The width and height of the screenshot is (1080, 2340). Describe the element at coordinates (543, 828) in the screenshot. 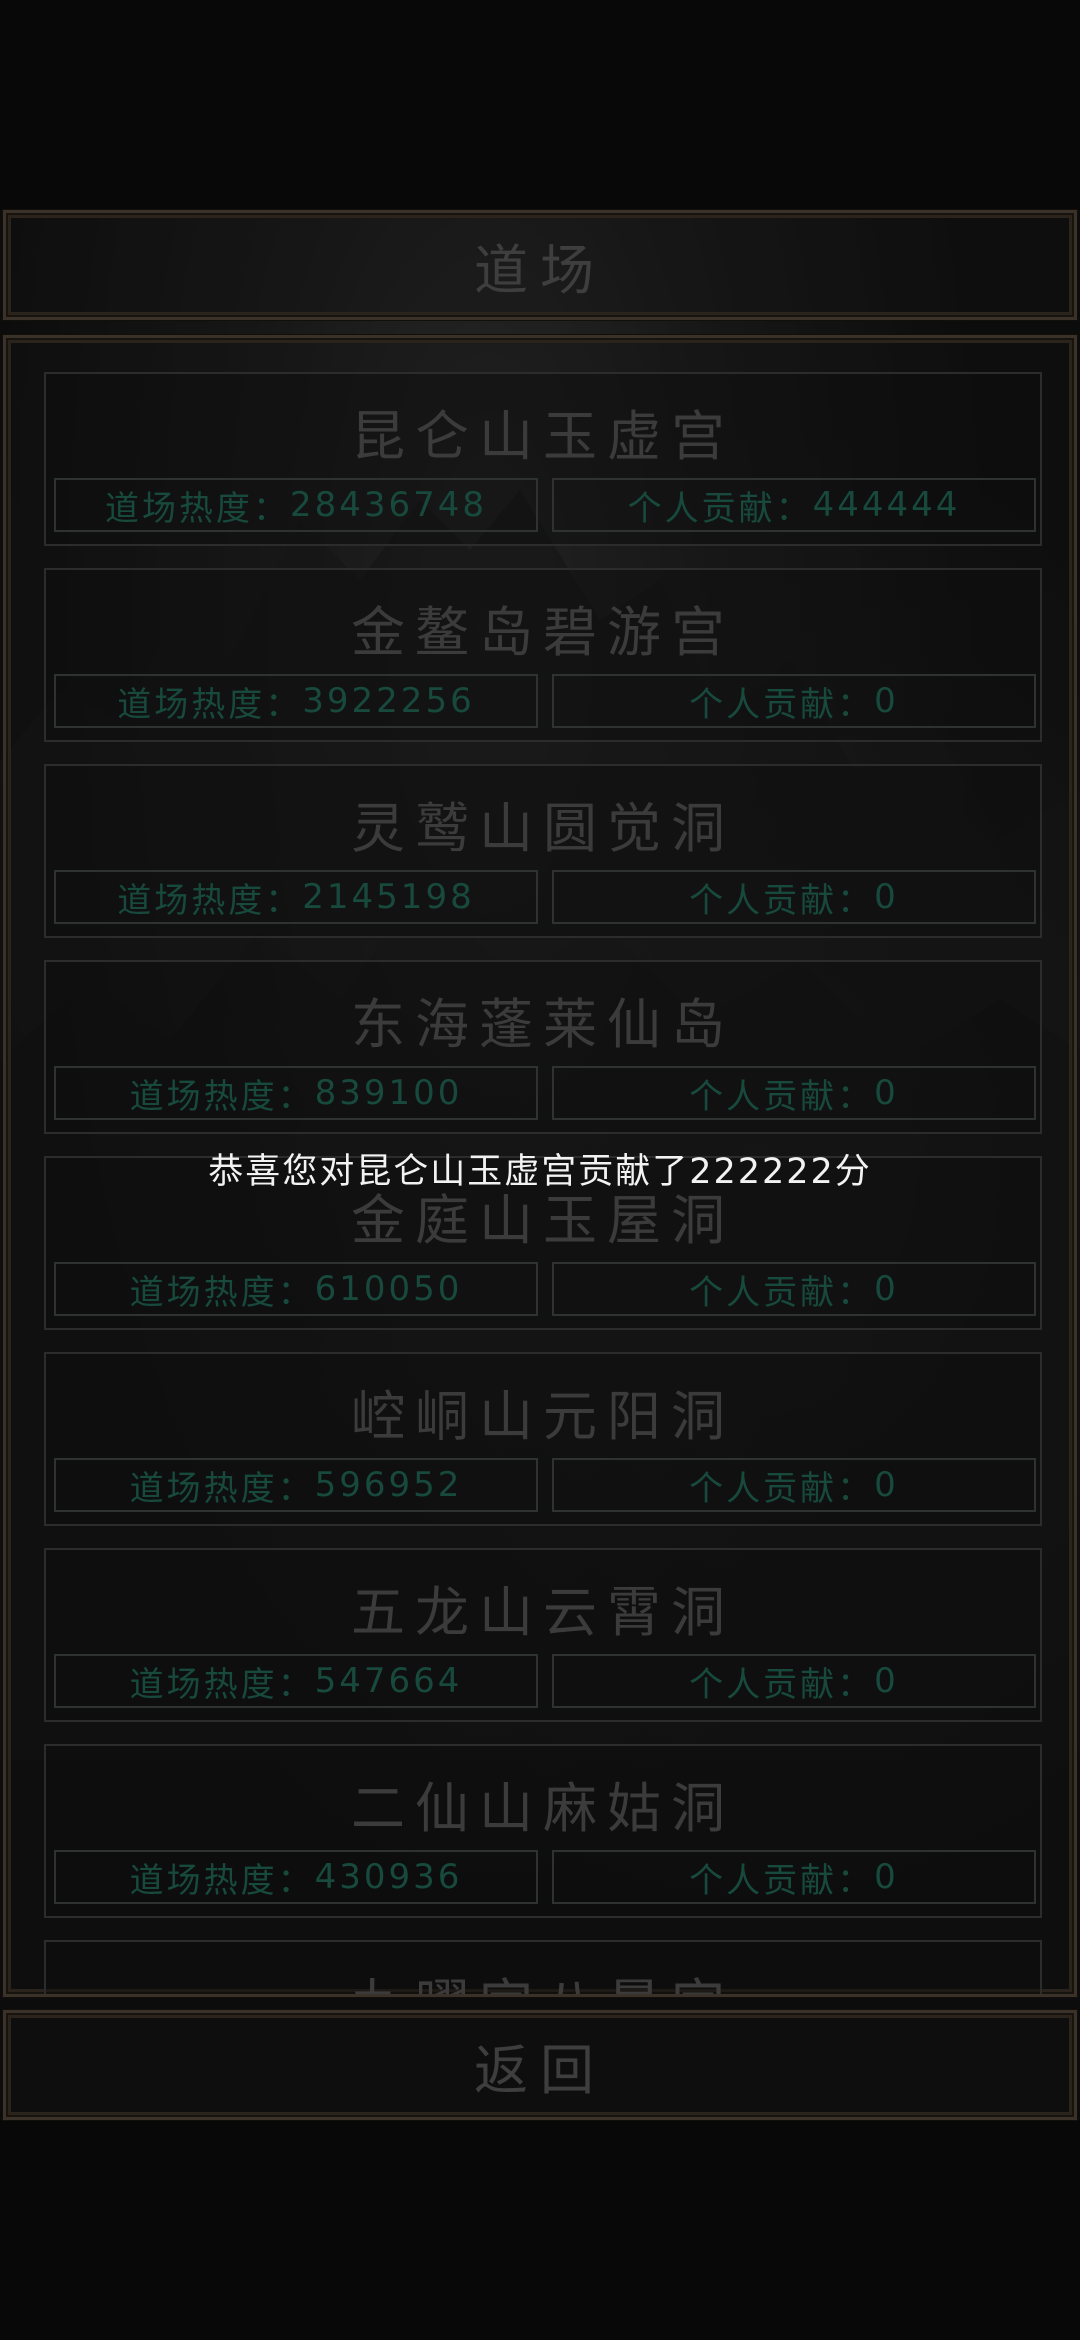

I see `dojo-name: 灵鹫山圆觉洞` at that location.